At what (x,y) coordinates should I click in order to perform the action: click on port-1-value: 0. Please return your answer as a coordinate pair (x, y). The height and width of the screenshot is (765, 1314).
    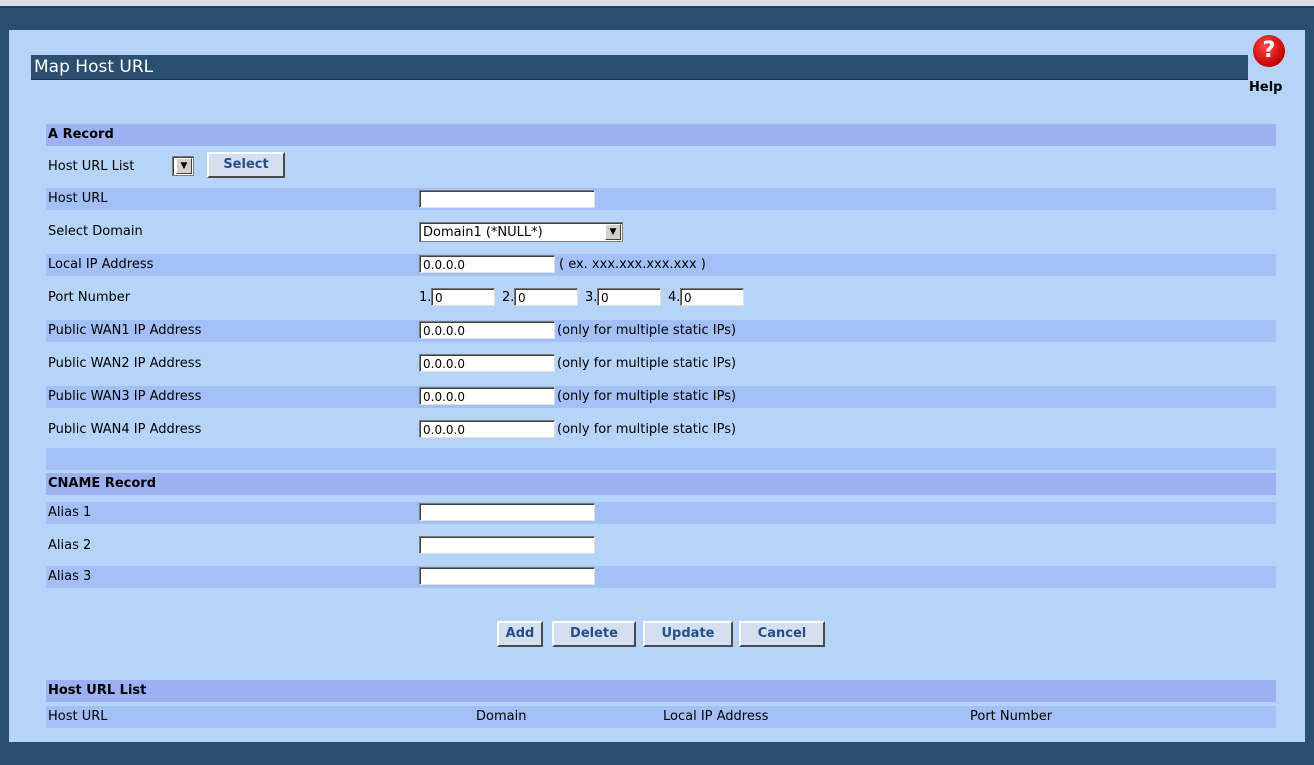
    Looking at the image, I should click on (439, 298).